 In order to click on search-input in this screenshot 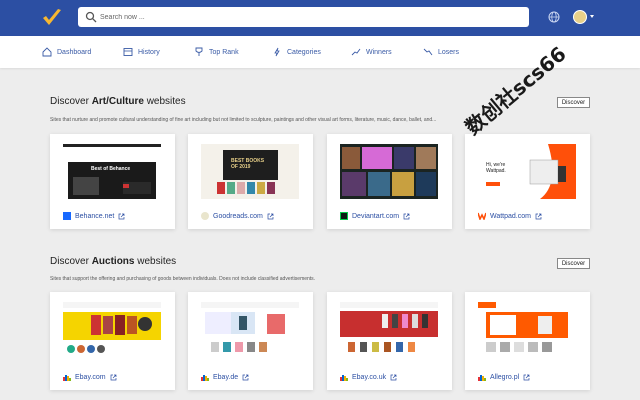, I will do `click(310, 17)`.